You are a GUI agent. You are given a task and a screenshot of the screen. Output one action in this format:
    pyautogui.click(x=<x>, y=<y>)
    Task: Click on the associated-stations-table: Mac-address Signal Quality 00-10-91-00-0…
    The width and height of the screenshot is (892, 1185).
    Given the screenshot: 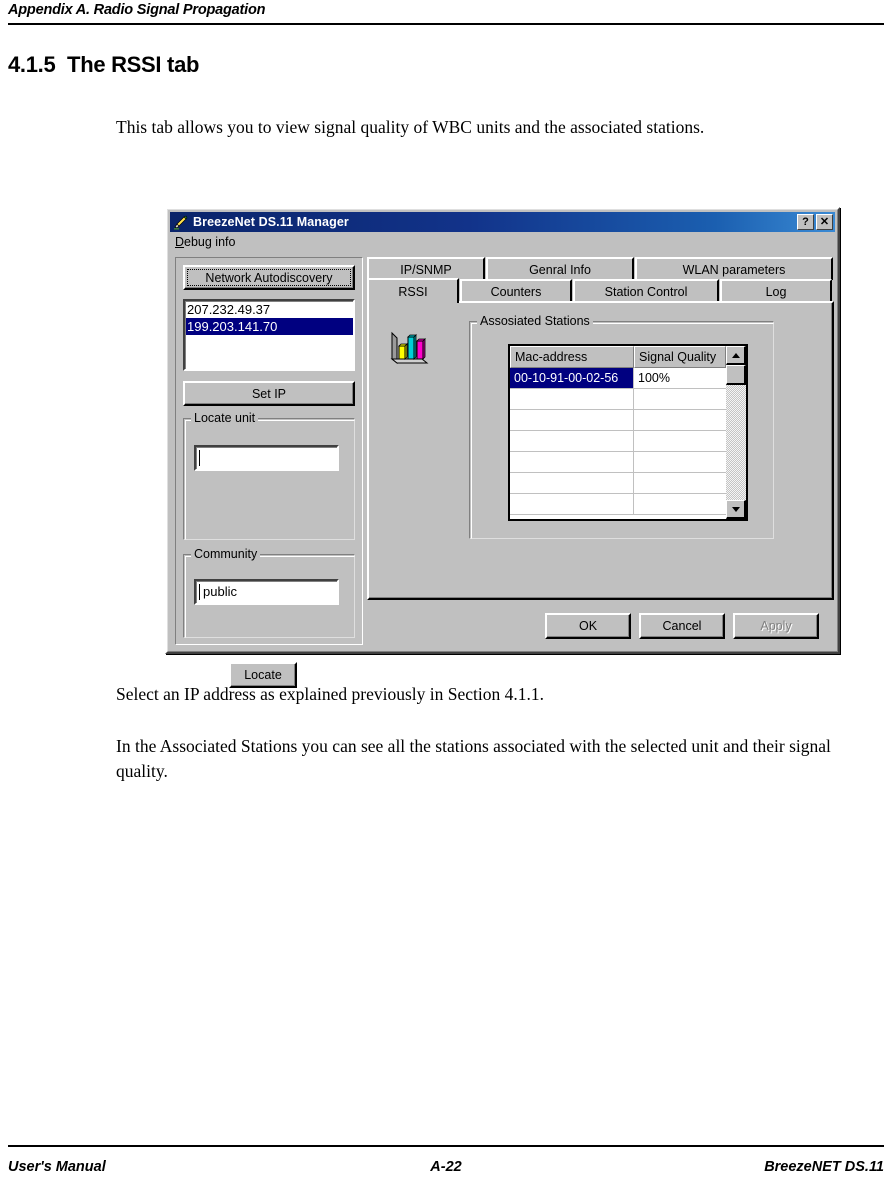 What is the action you would take?
    pyautogui.click(x=628, y=432)
    